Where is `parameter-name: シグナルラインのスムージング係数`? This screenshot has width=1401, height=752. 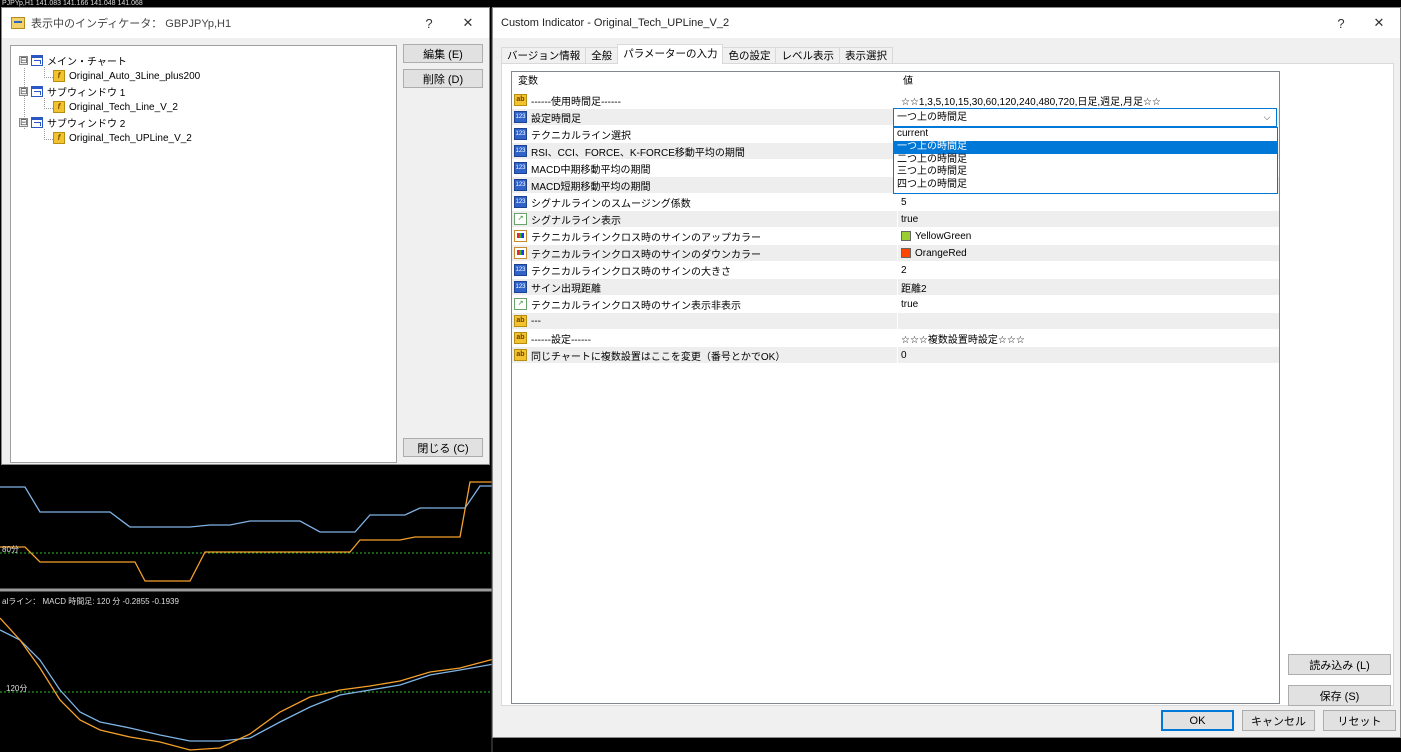 parameter-name: シグナルラインのスムージング係数 is located at coordinates (611, 204).